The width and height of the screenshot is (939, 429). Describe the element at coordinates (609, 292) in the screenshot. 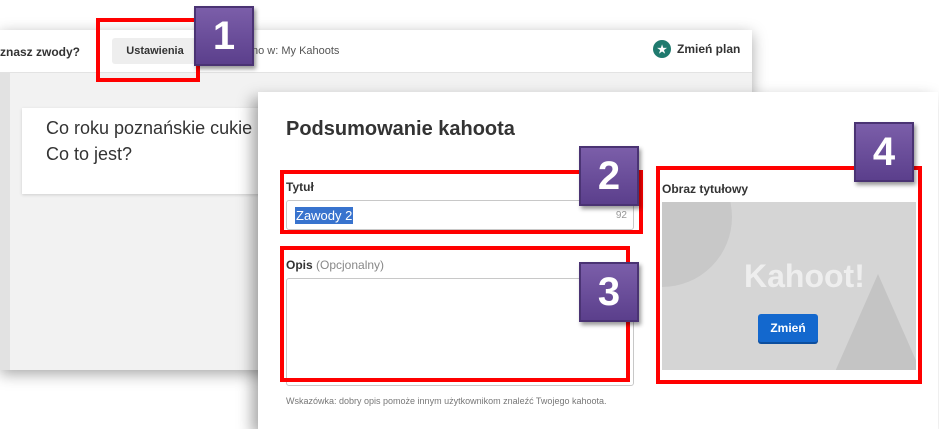

I see `annotation-badge-3: 3` at that location.